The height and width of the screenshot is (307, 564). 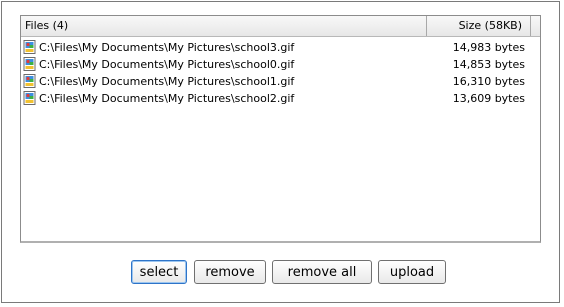 I want to click on column-header-filler, so click(x=535, y=26).